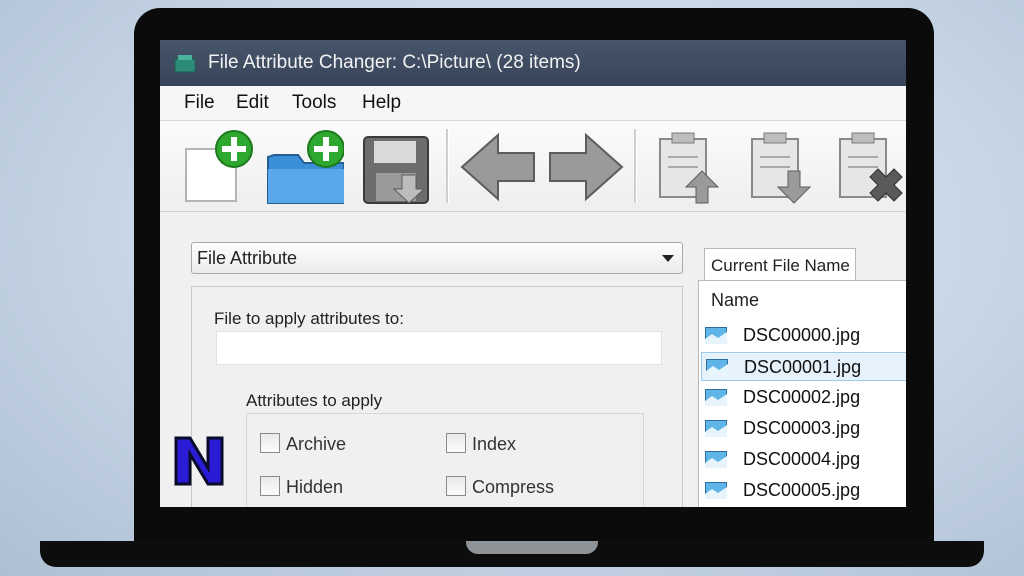  What do you see at coordinates (513, 487) in the screenshot?
I see `checkbox-label: Compress` at bounding box center [513, 487].